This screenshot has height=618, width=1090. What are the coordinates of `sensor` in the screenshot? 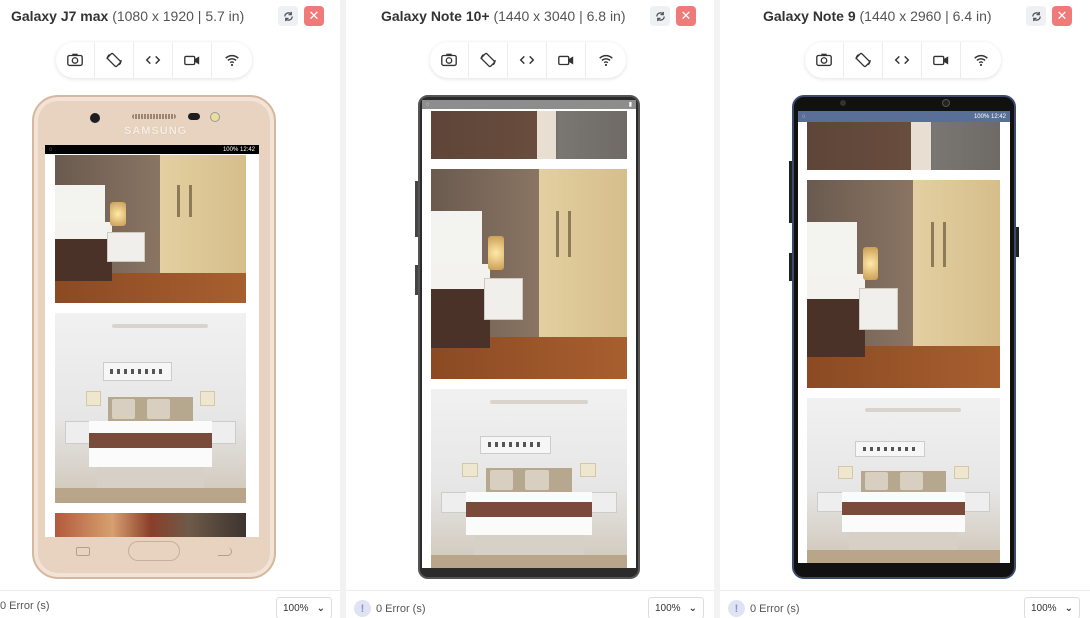 It's located at (843, 103).